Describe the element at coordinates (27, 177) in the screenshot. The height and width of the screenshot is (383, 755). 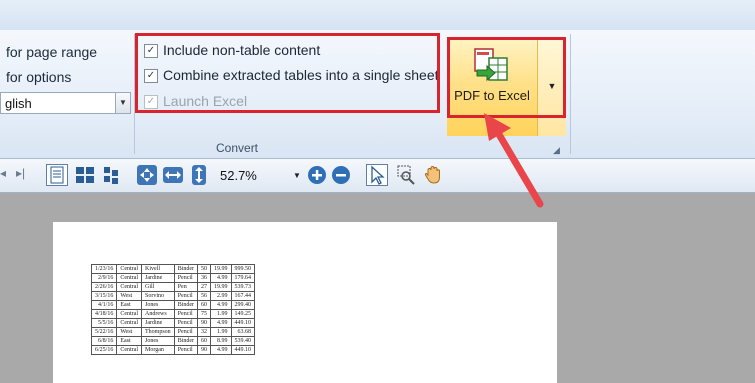
I see `last-page-icon: ▸|` at that location.